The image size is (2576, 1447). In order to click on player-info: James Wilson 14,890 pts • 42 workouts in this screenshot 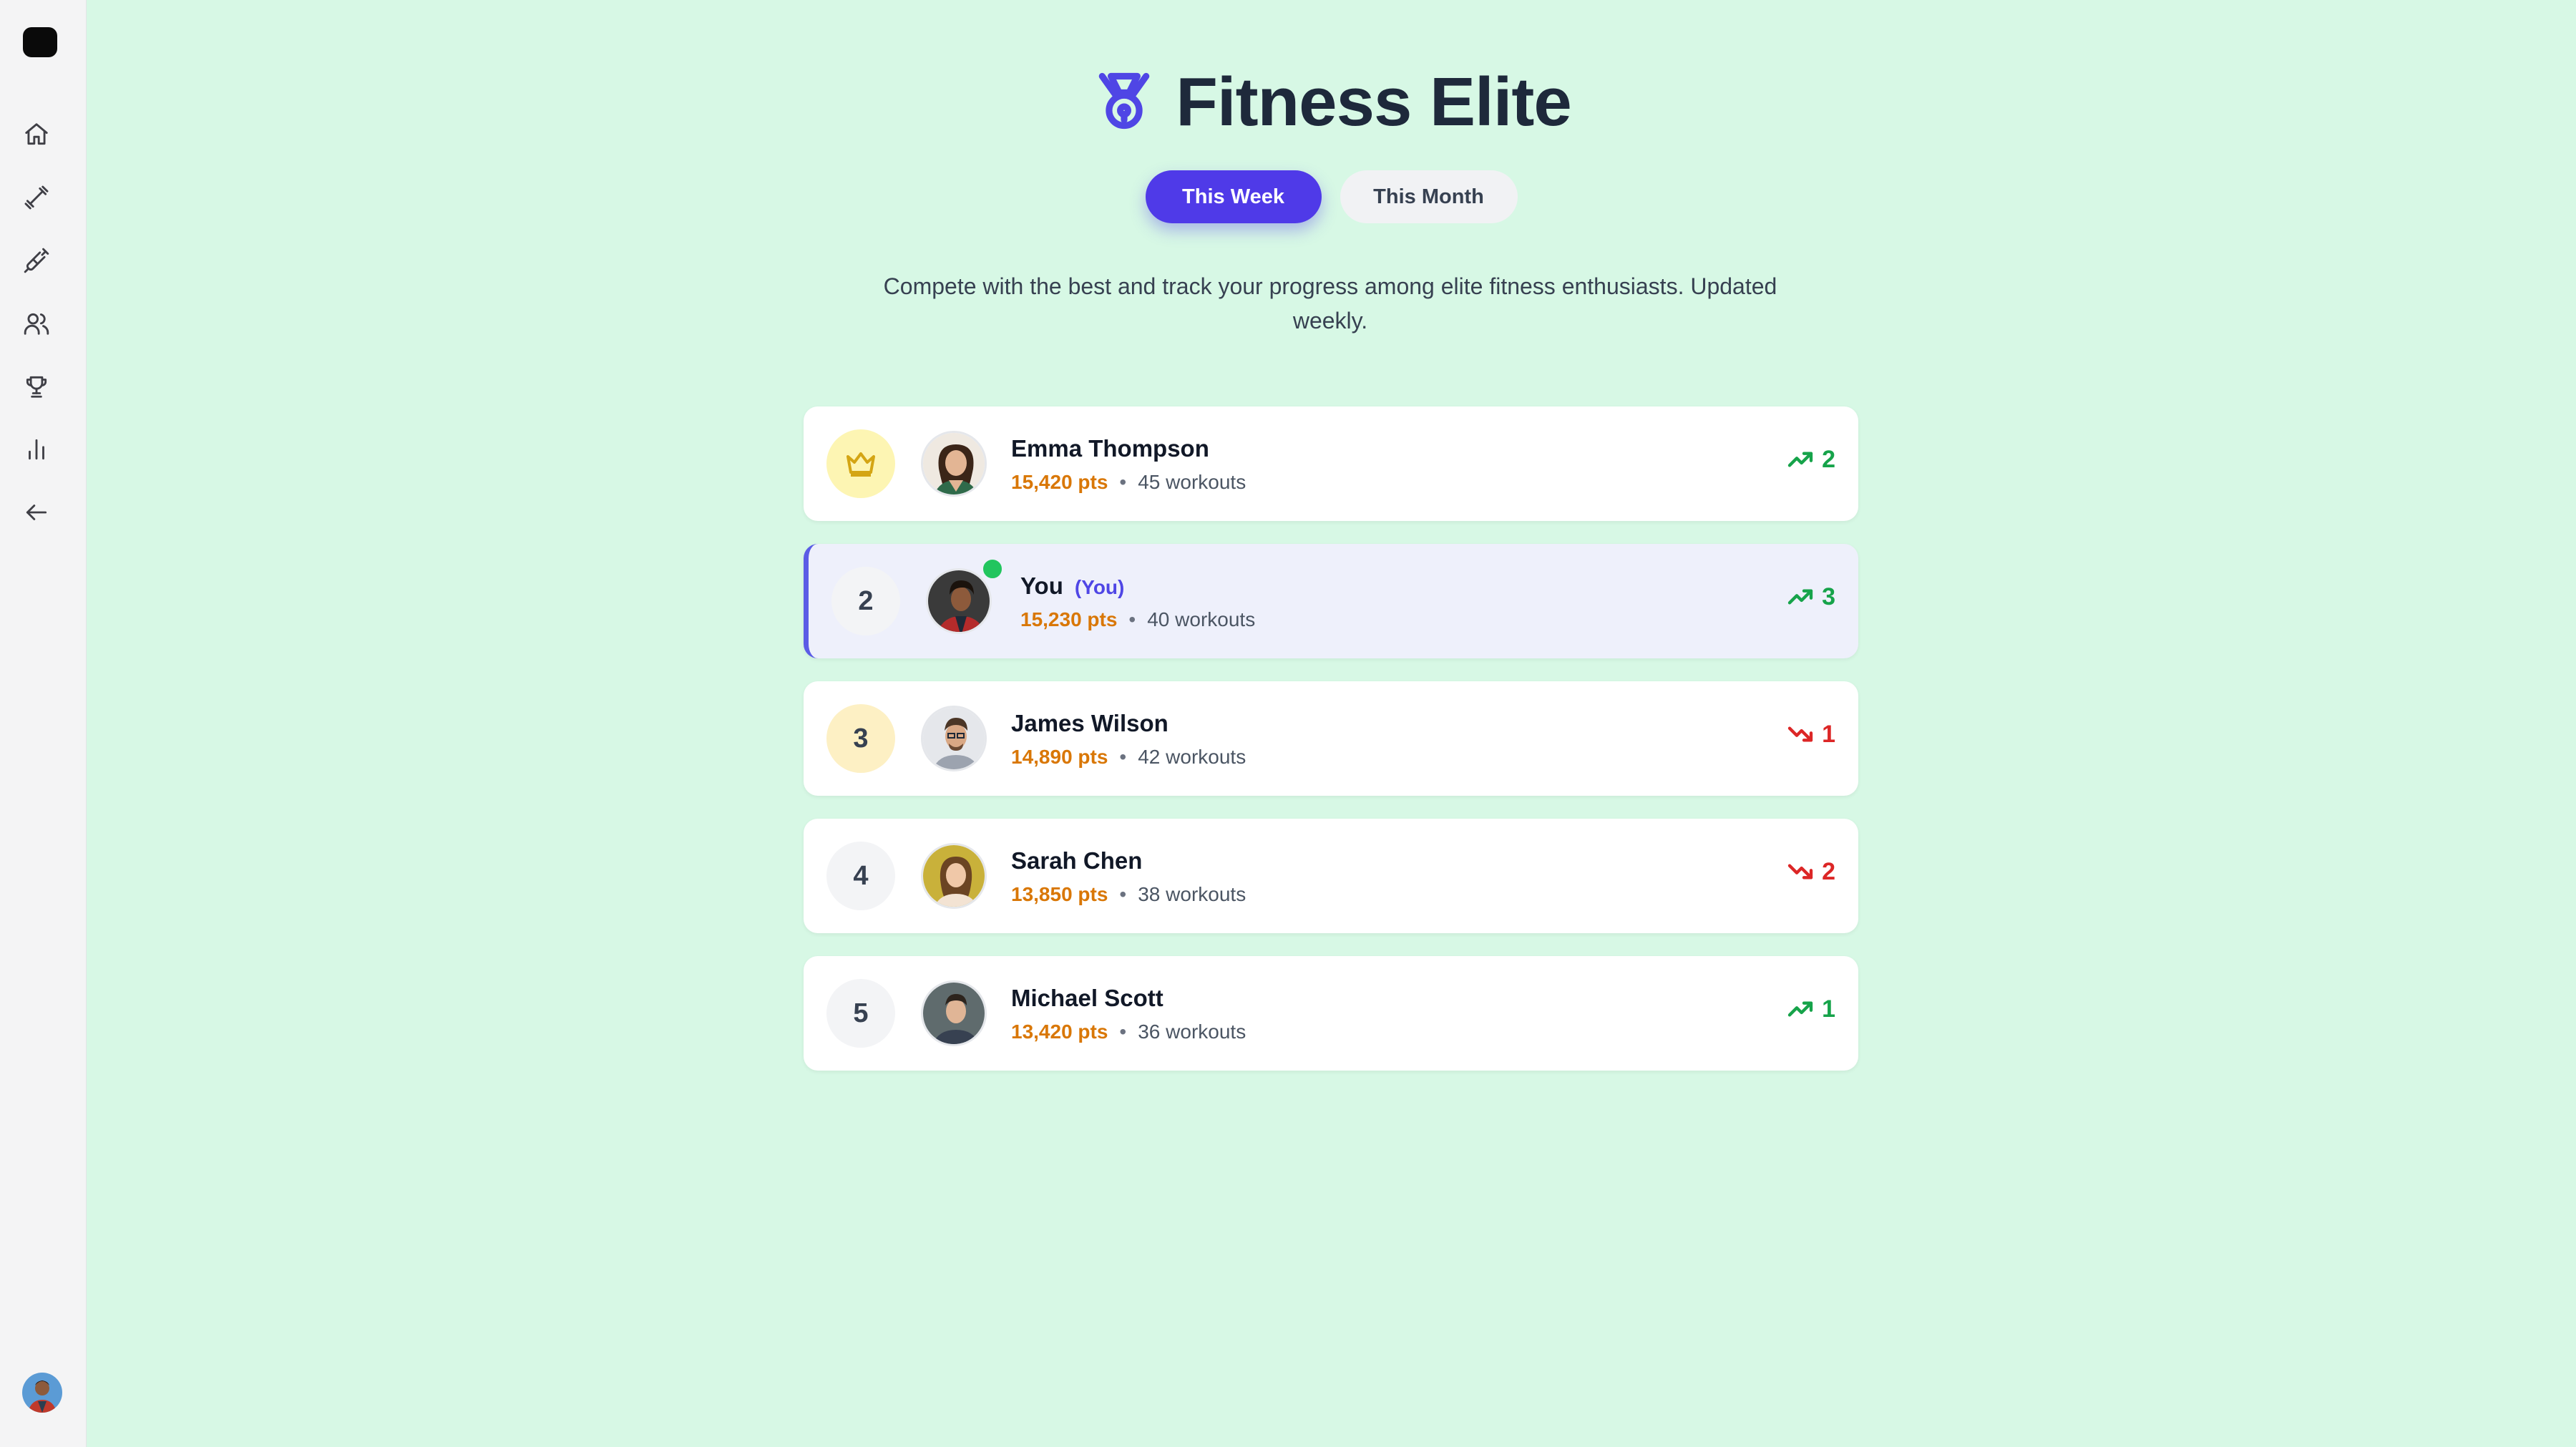, I will do `click(1128, 739)`.